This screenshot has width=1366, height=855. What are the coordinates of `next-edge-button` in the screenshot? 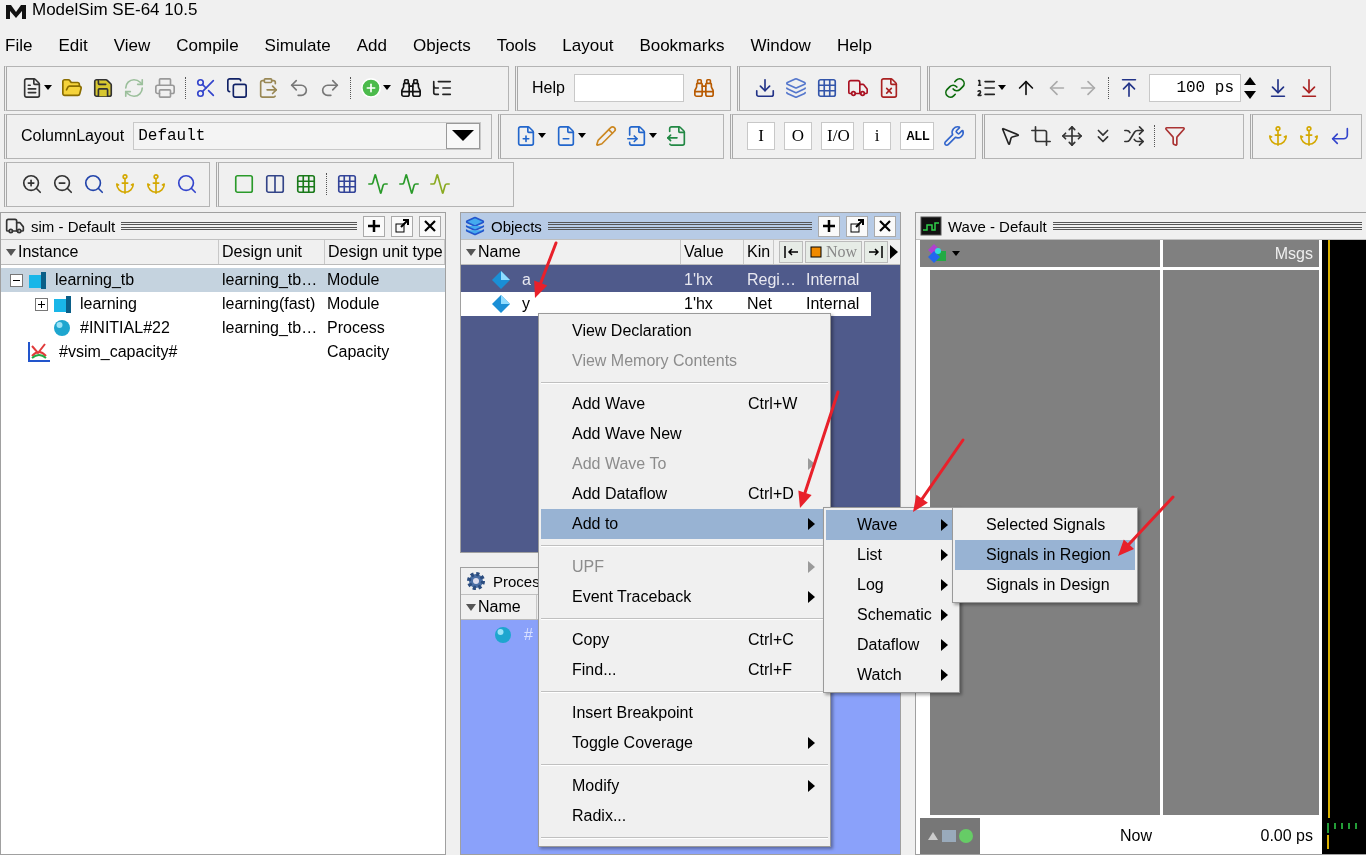 It's located at (876, 252).